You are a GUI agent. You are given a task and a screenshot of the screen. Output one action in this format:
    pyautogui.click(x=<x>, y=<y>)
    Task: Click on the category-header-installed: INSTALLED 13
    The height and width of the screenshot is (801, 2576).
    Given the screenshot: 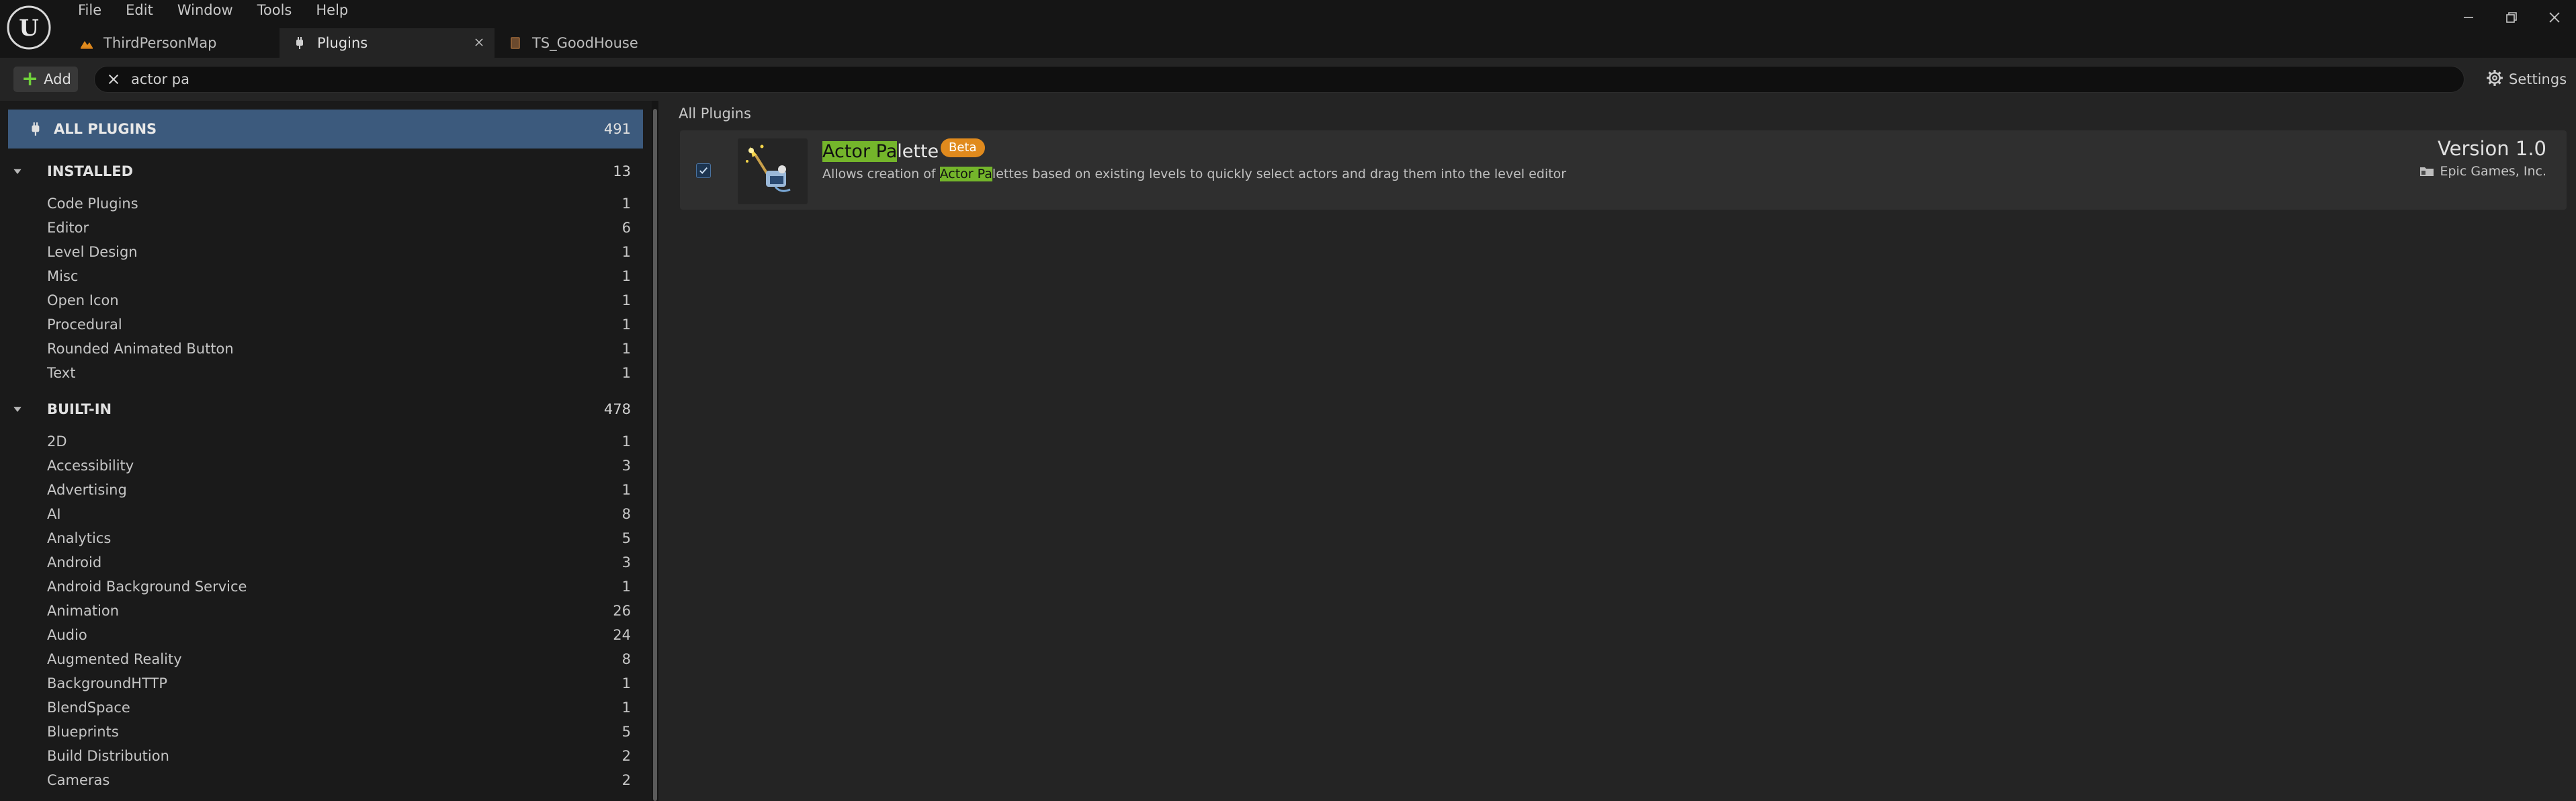 What is the action you would take?
    pyautogui.click(x=325, y=172)
    